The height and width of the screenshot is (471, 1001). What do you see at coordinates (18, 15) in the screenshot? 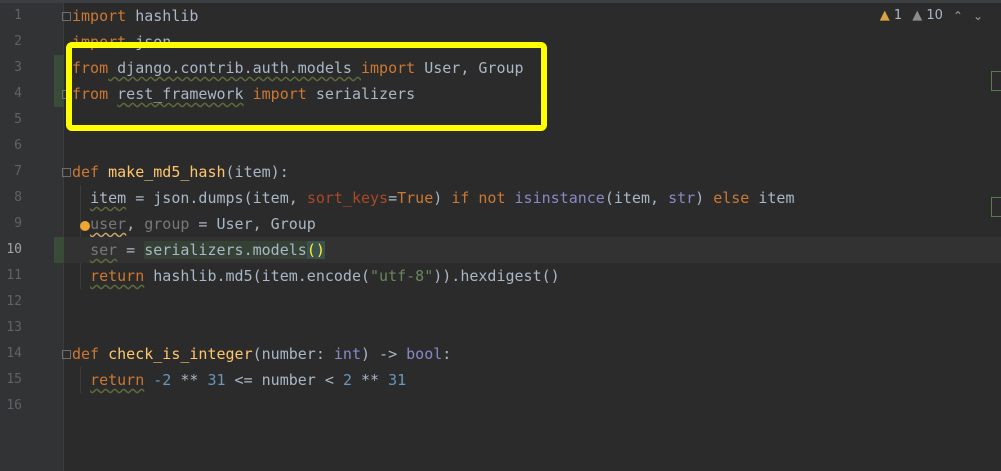
I see `line-number: 1` at bounding box center [18, 15].